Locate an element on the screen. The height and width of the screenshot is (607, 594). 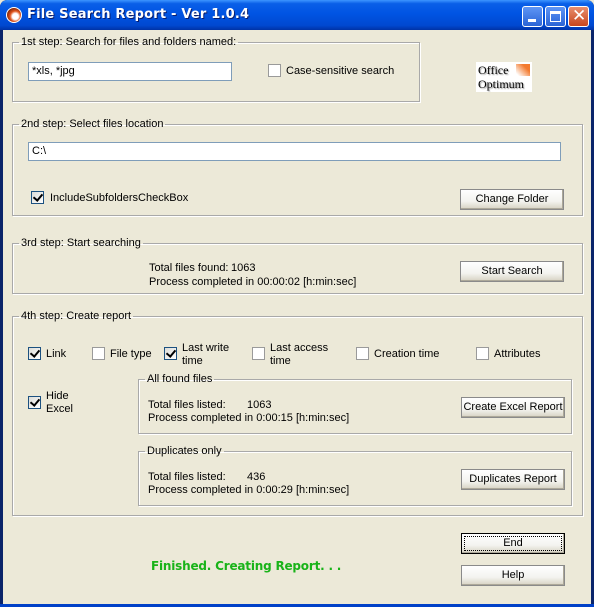
attributes-label: Attributes is located at coordinates (517, 354).